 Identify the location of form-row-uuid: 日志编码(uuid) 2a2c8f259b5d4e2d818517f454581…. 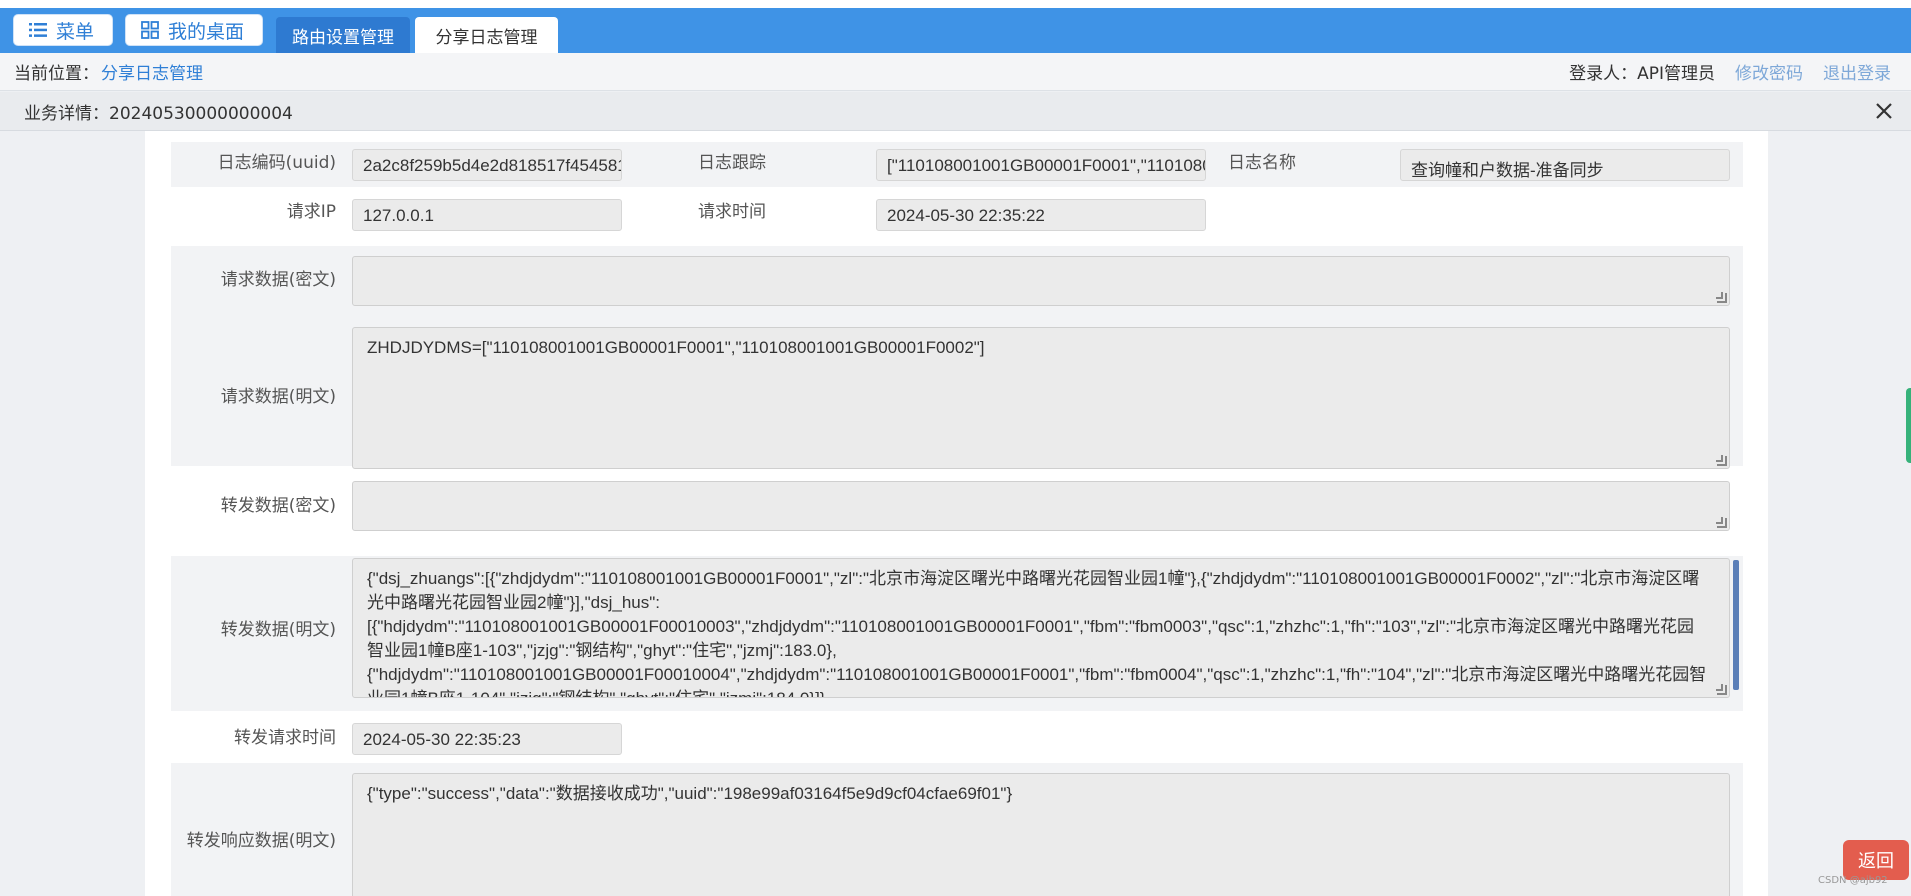
(957, 164).